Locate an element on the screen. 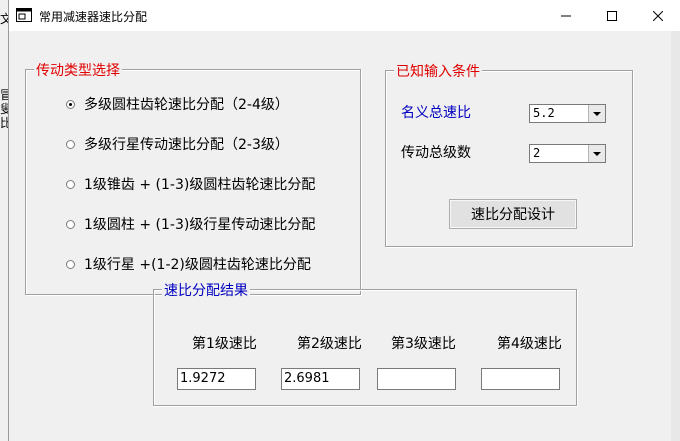  close-button is located at coordinates (657, 15).